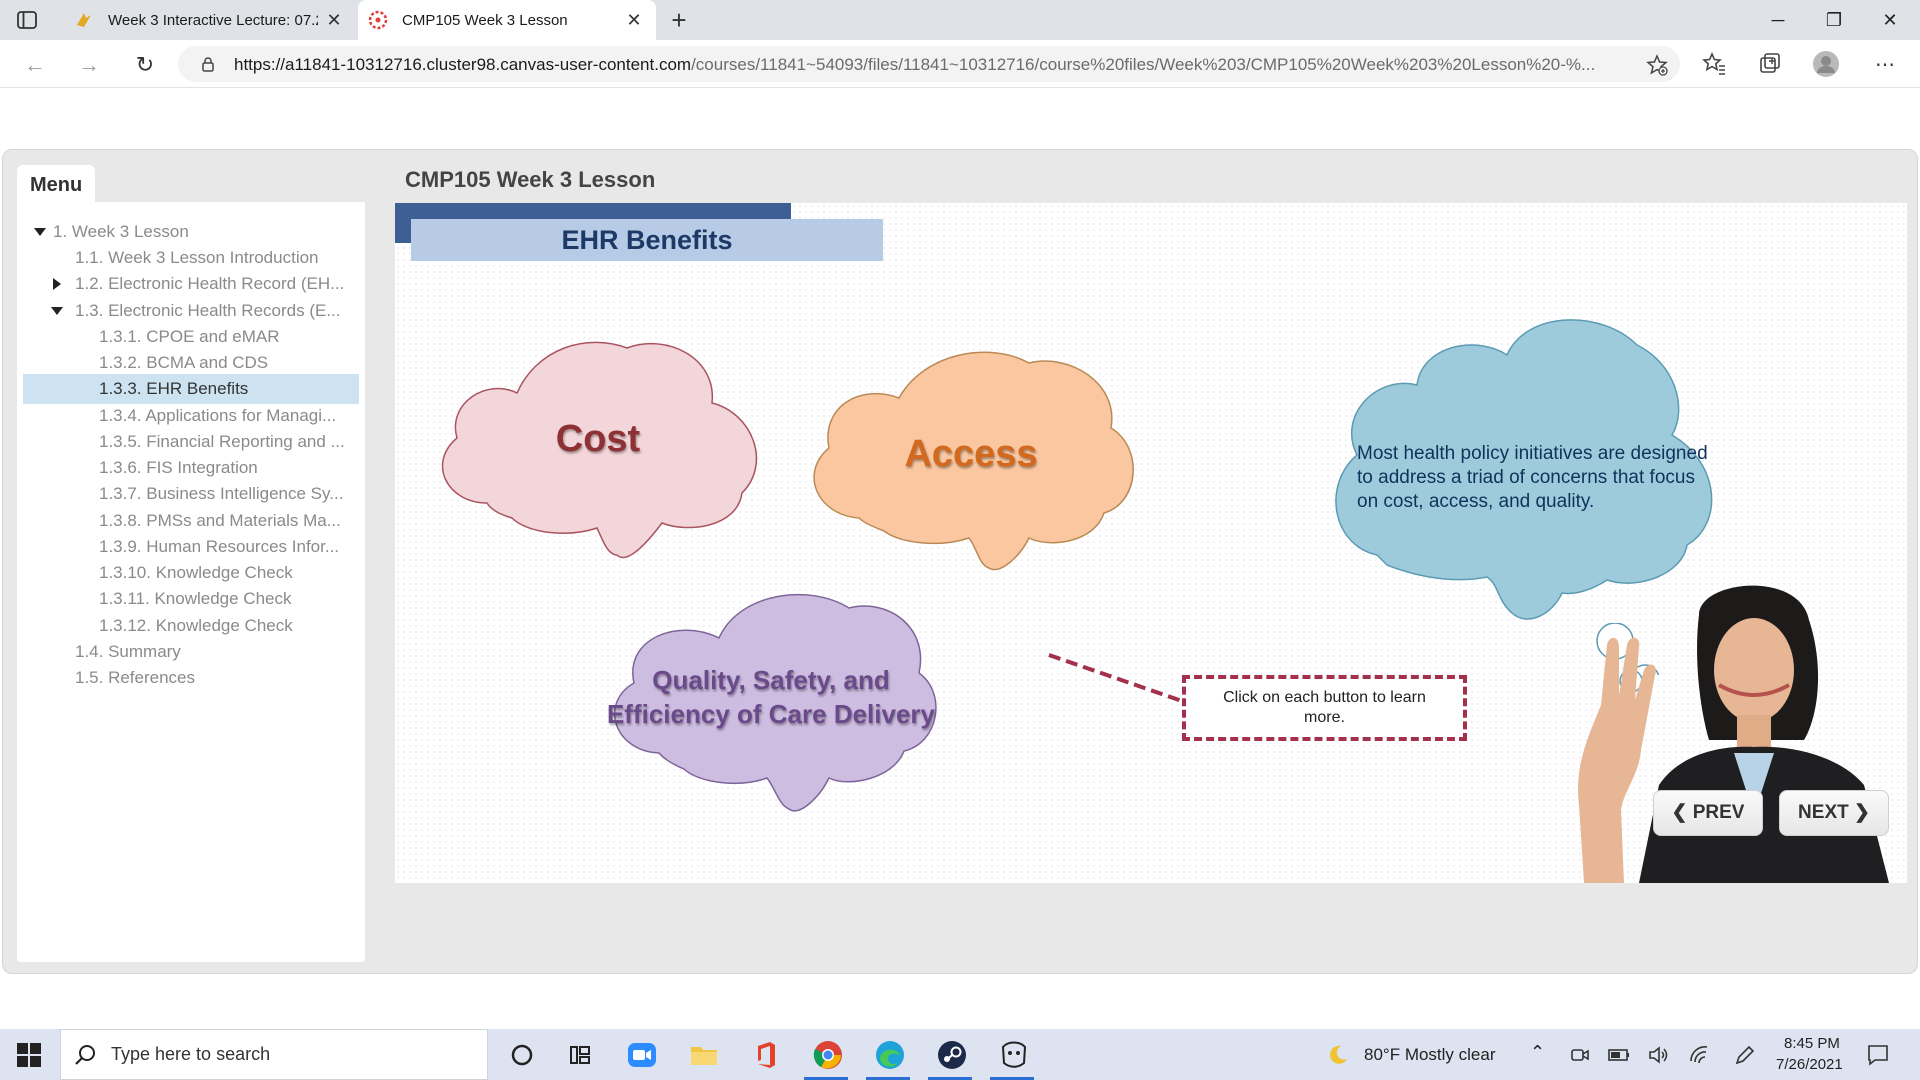  I want to click on pointer-line, so click(1115, 678).